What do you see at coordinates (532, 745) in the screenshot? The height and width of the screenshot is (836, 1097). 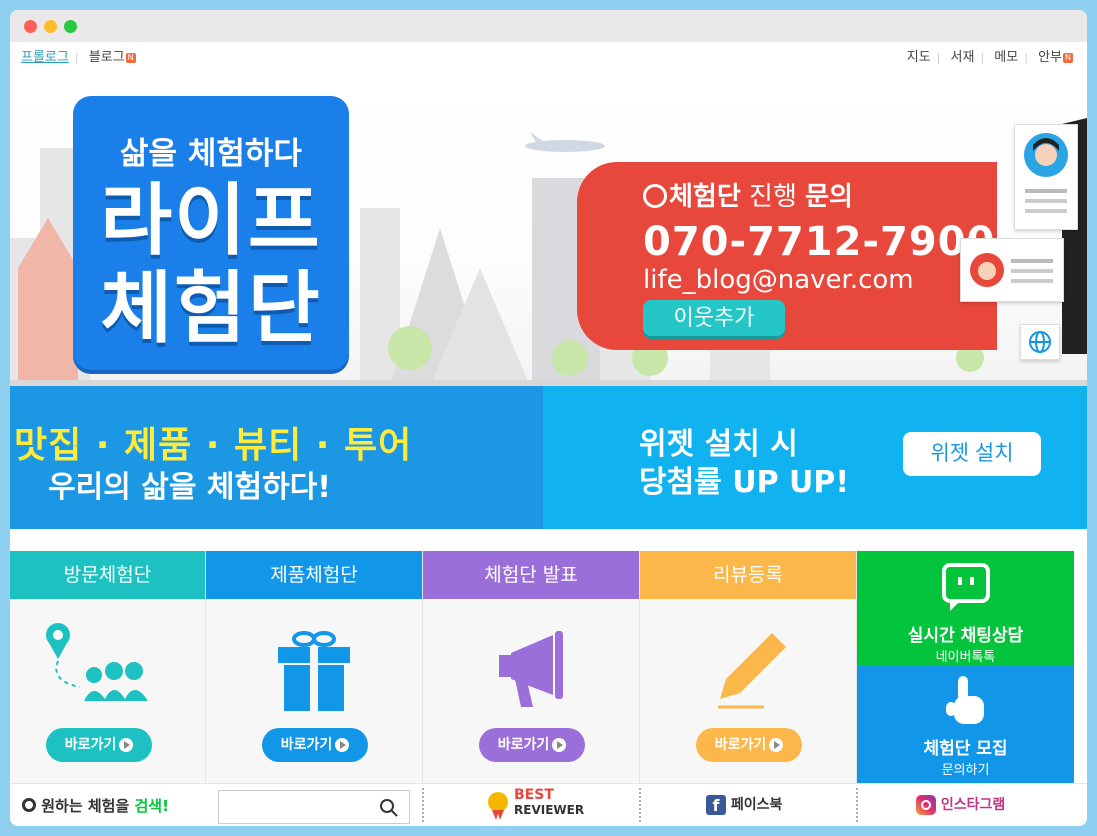 I see `menu-announce-go-button: 바로가기` at bounding box center [532, 745].